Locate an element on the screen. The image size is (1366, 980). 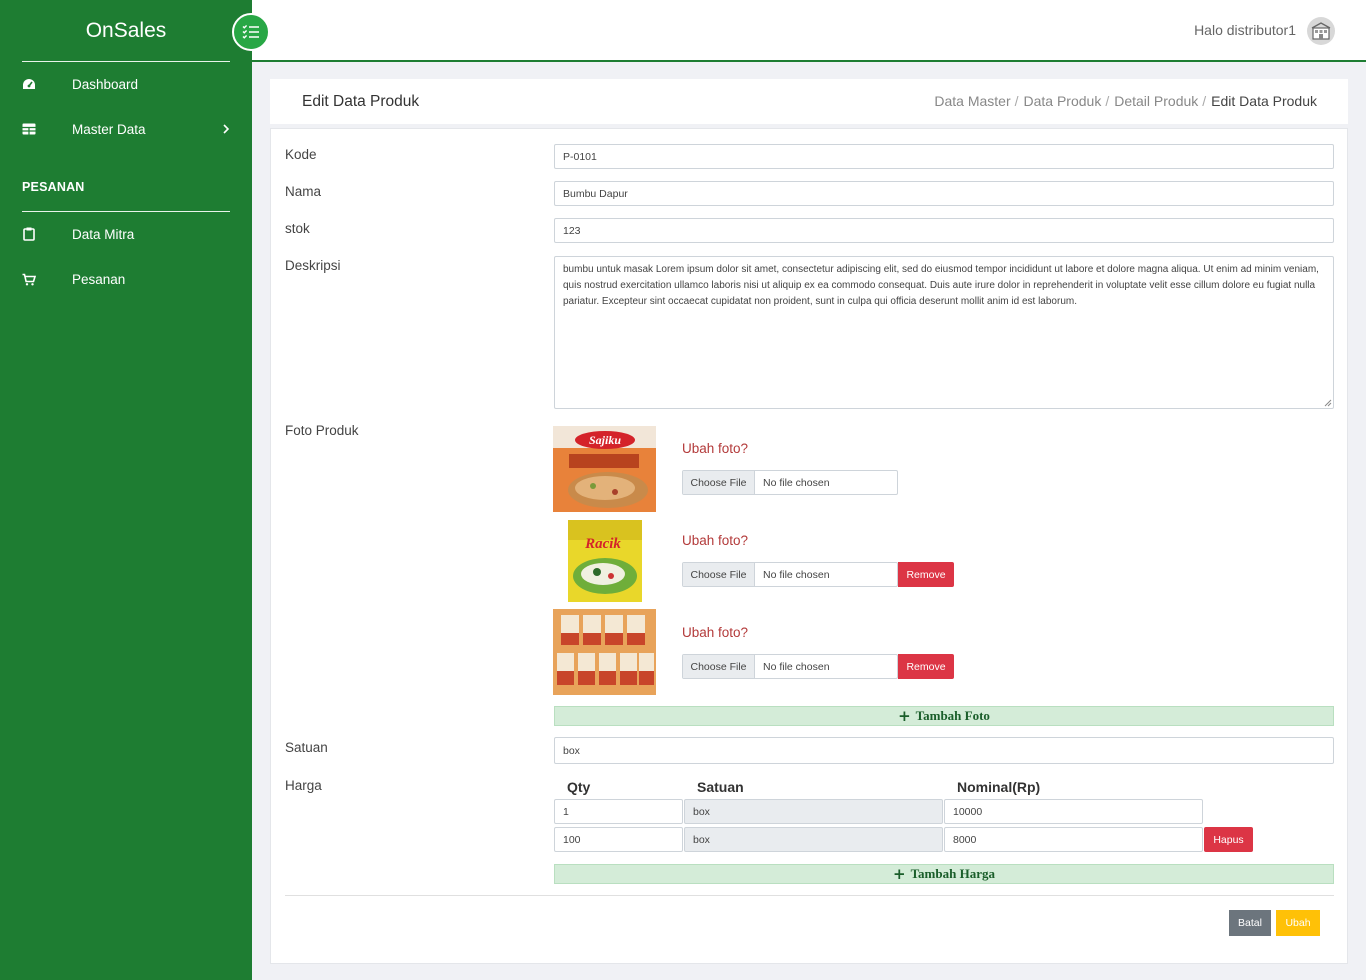
add-price-label: Tambah Harga is located at coordinates (952, 873).